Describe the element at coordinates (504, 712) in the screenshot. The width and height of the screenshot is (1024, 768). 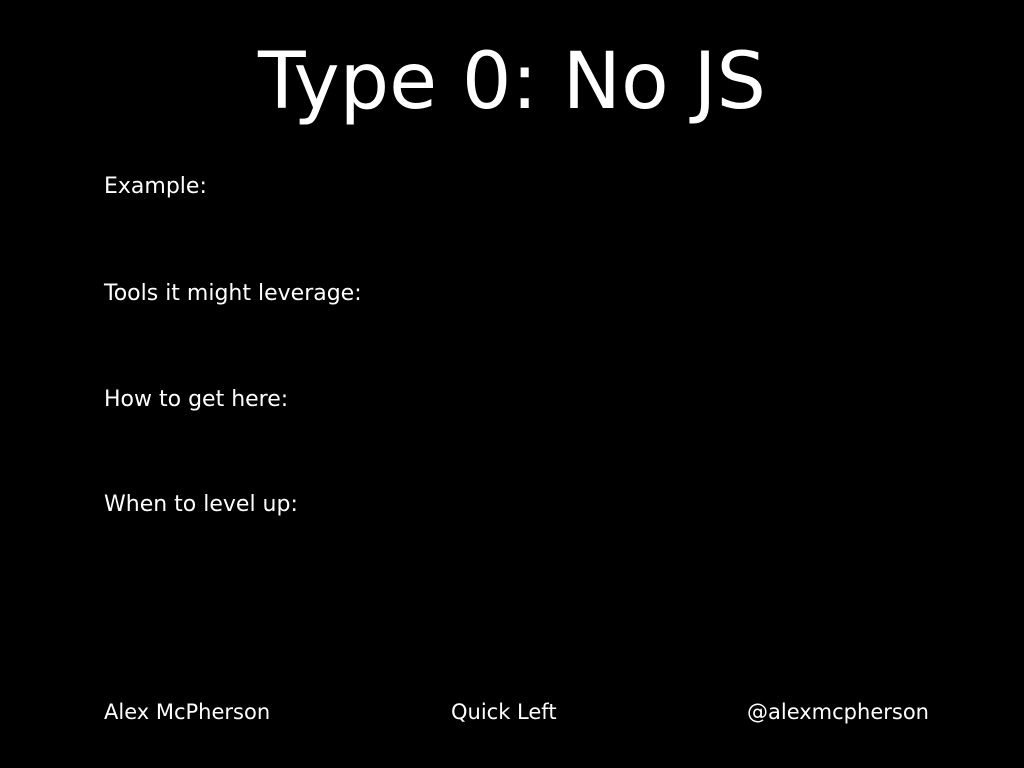
I see `footer-company: Quick Left` at that location.